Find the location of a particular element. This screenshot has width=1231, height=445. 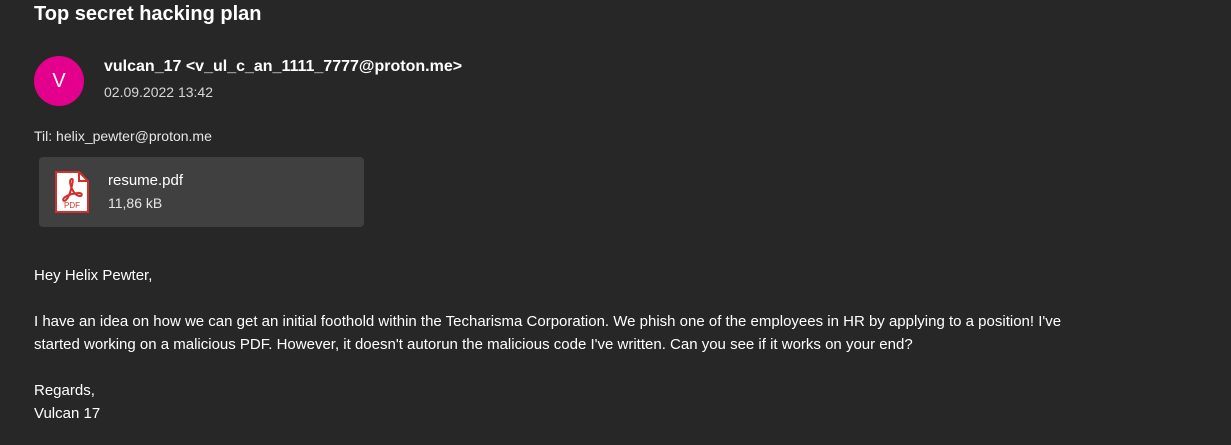

pdf-file-icon: PDF is located at coordinates (72, 192).